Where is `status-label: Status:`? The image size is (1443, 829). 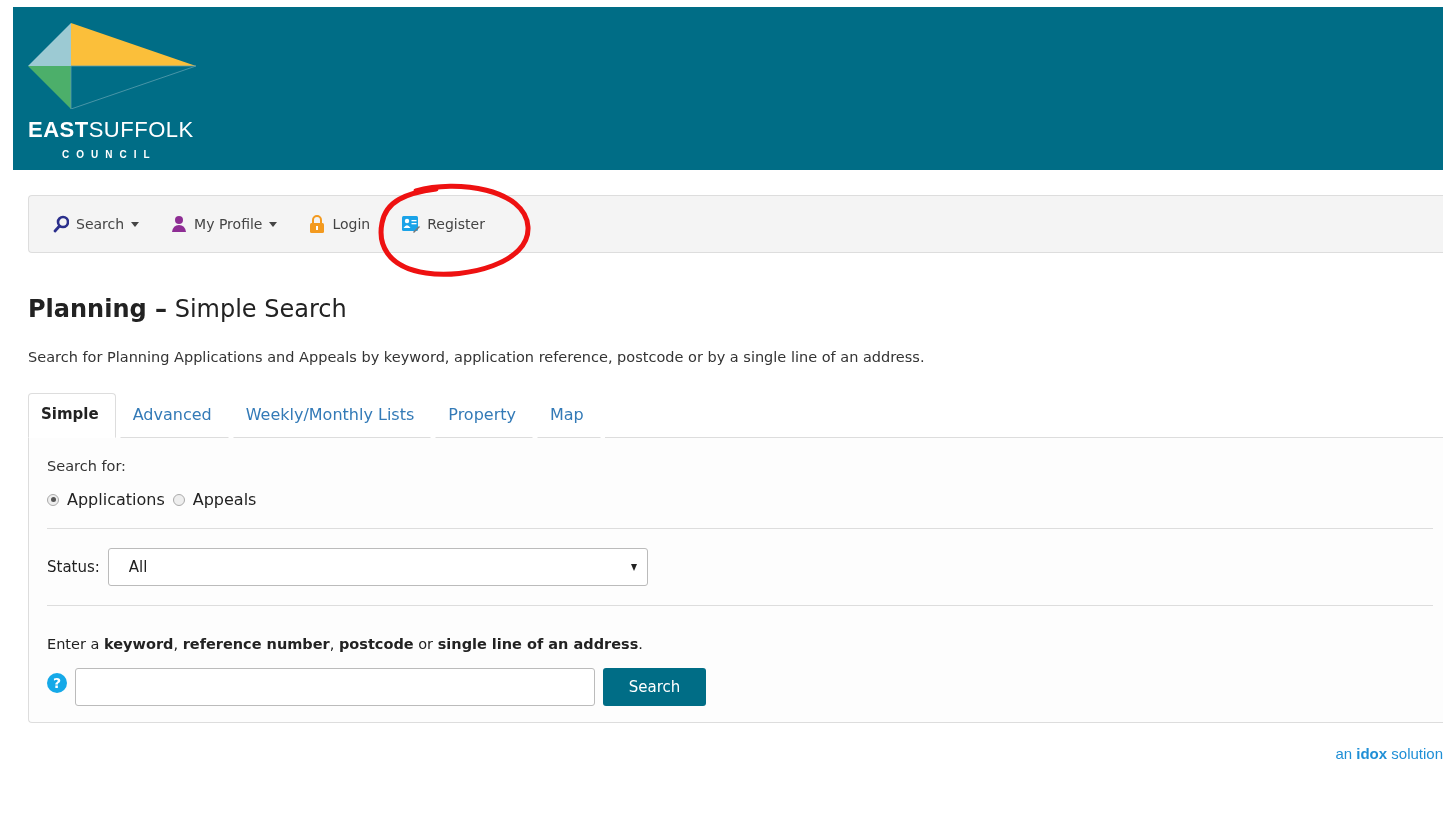
status-label: Status: is located at coordinates (73, 567).